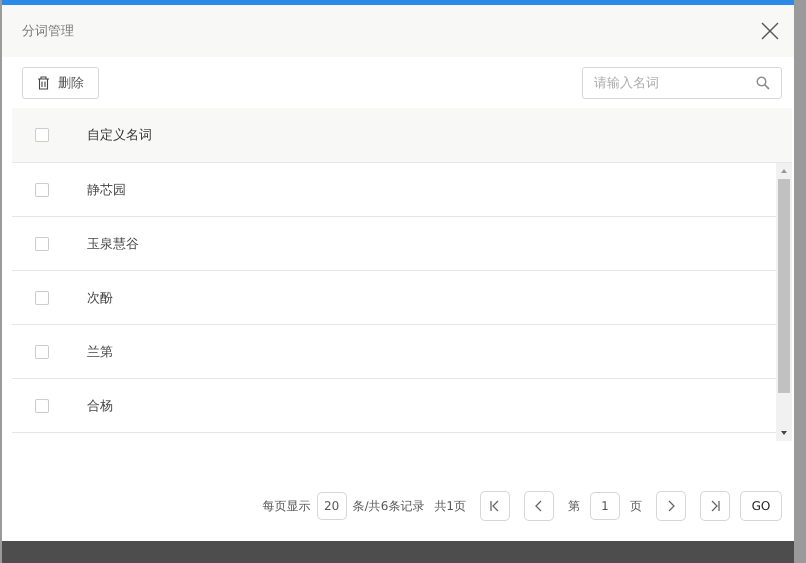 The image size is (806, 563). I want to click on table-cell-text: 静芯园, so click(106, 190).